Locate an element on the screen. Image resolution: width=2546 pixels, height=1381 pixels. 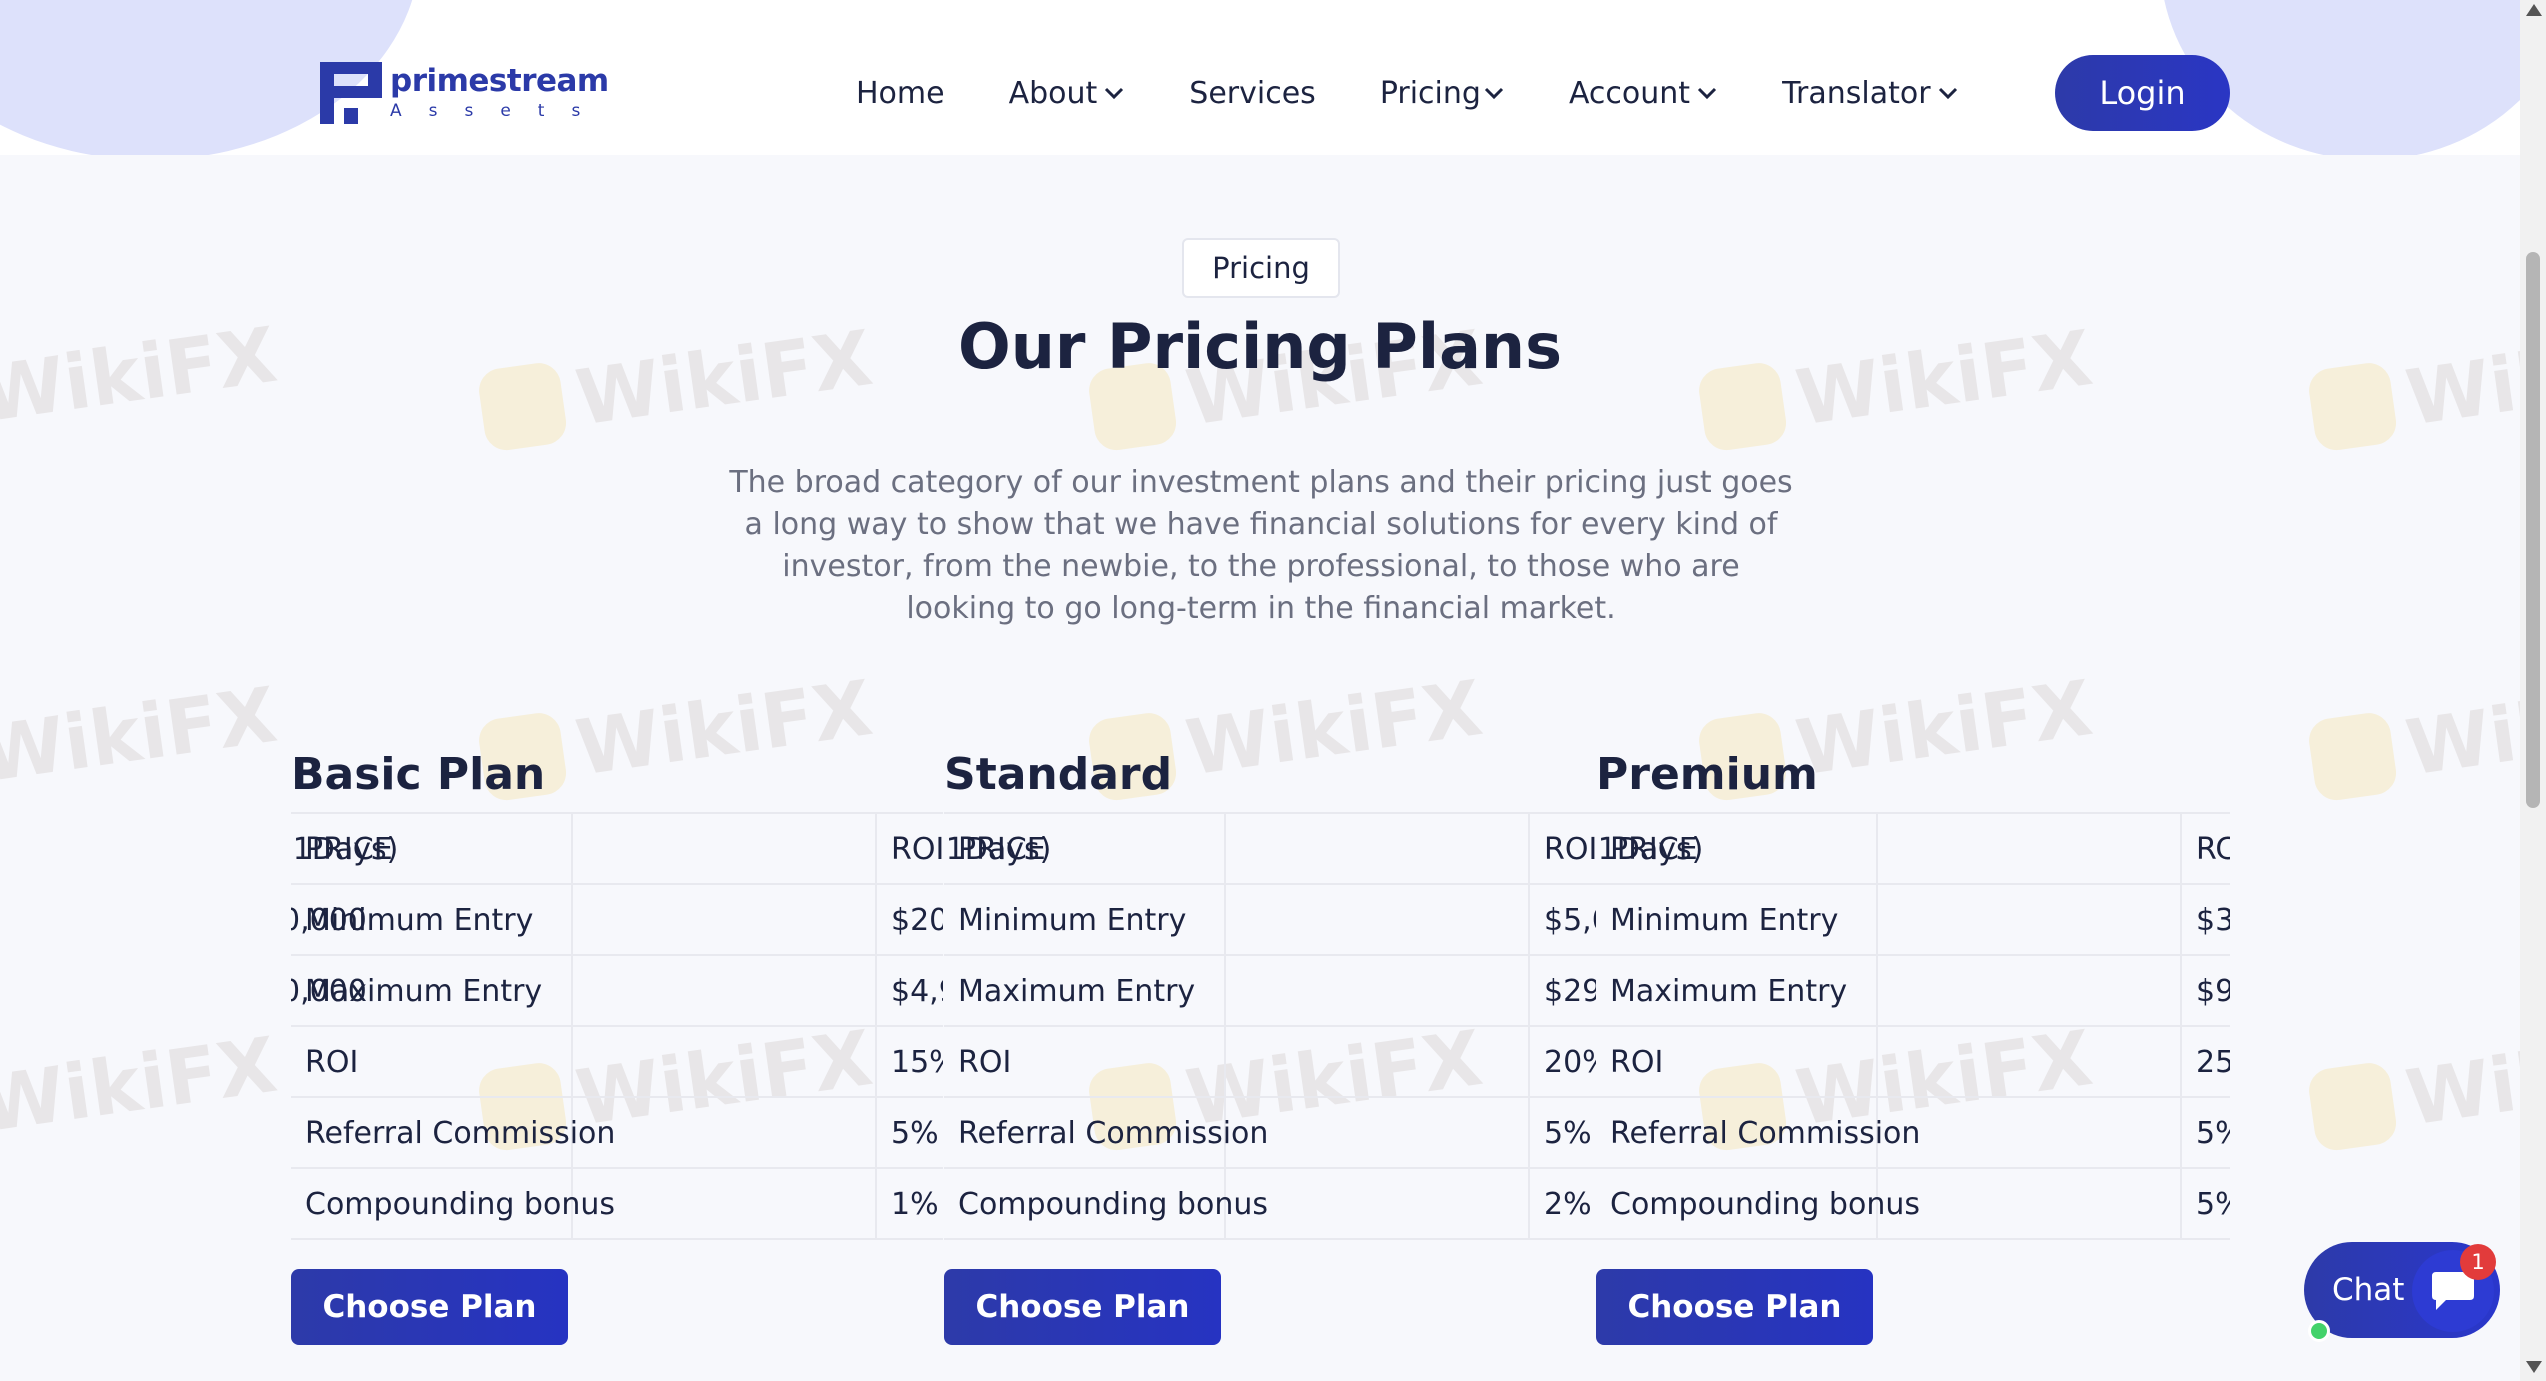
table-row: 0,000 Maximum Entry $4,900 is located at coordinates (617, 991).